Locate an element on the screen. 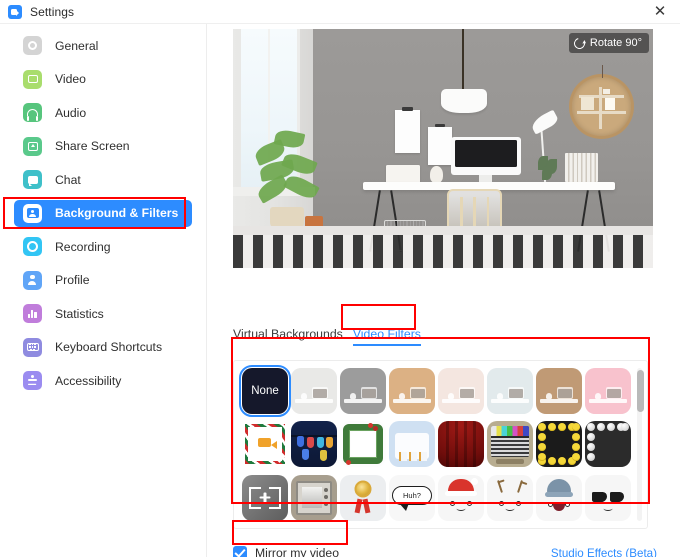 The image size is (680, 557). sidebar-item-general: General is located at coordinates (103, 45).